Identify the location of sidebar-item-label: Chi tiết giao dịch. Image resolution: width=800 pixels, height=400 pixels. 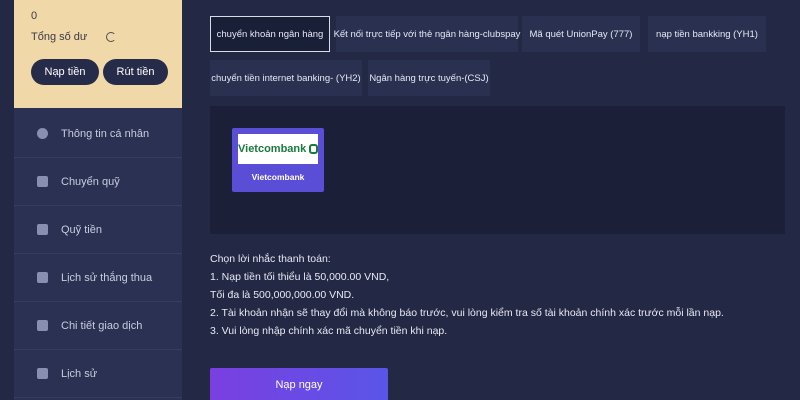
(102, 325).